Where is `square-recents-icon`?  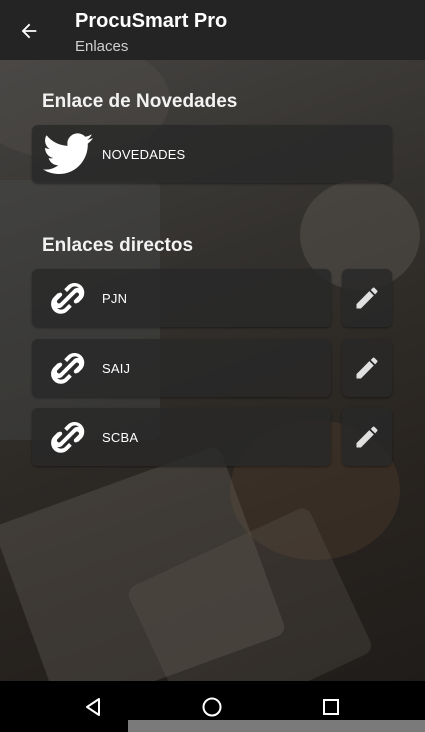 square-recents-icon is located at coordinates (331, 707).